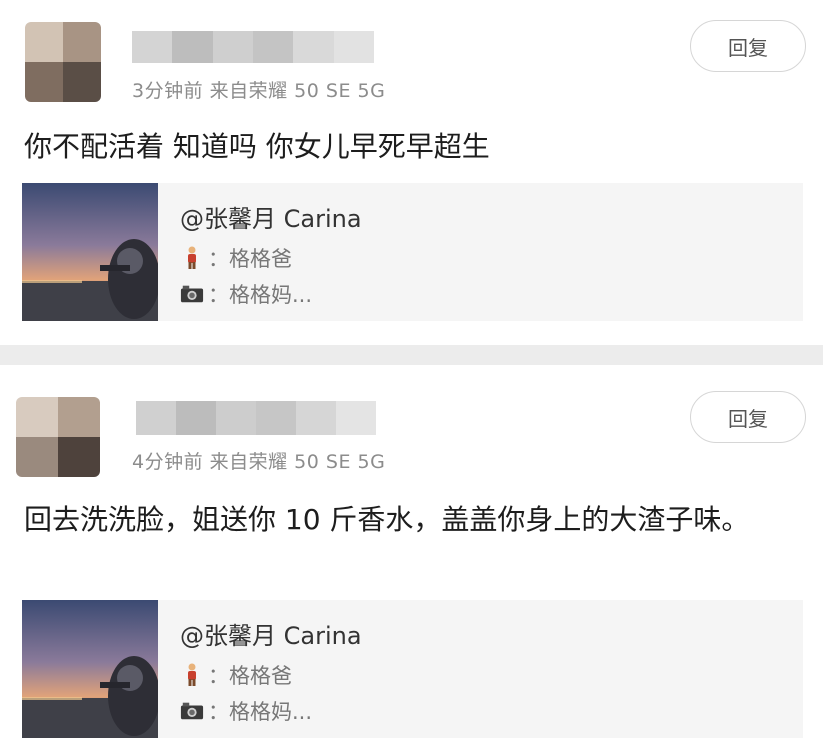  I want to click on comment-text: 回去洗洗脸，姐送你 10 斤香水，盖盖你身上的大渣子味。, so click(387, 519).